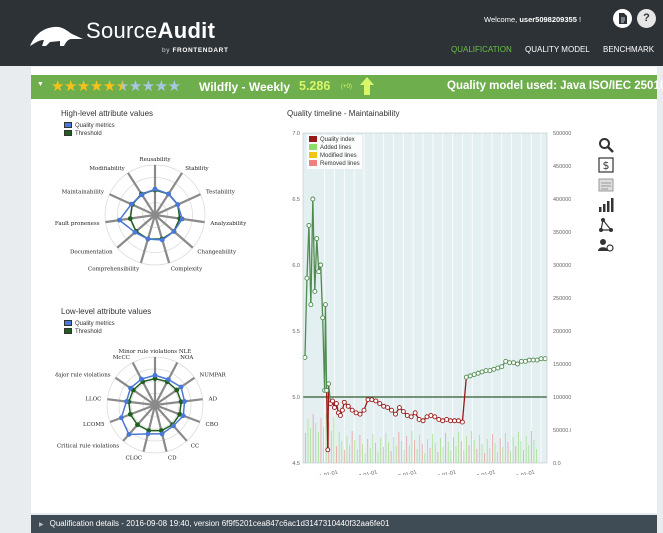 This screenshot has height=533, width=663. What do you see at coordinates (172, 458) in the screenshot?
I see `radar-axis-label: CD` at bounding box center [172, 458].